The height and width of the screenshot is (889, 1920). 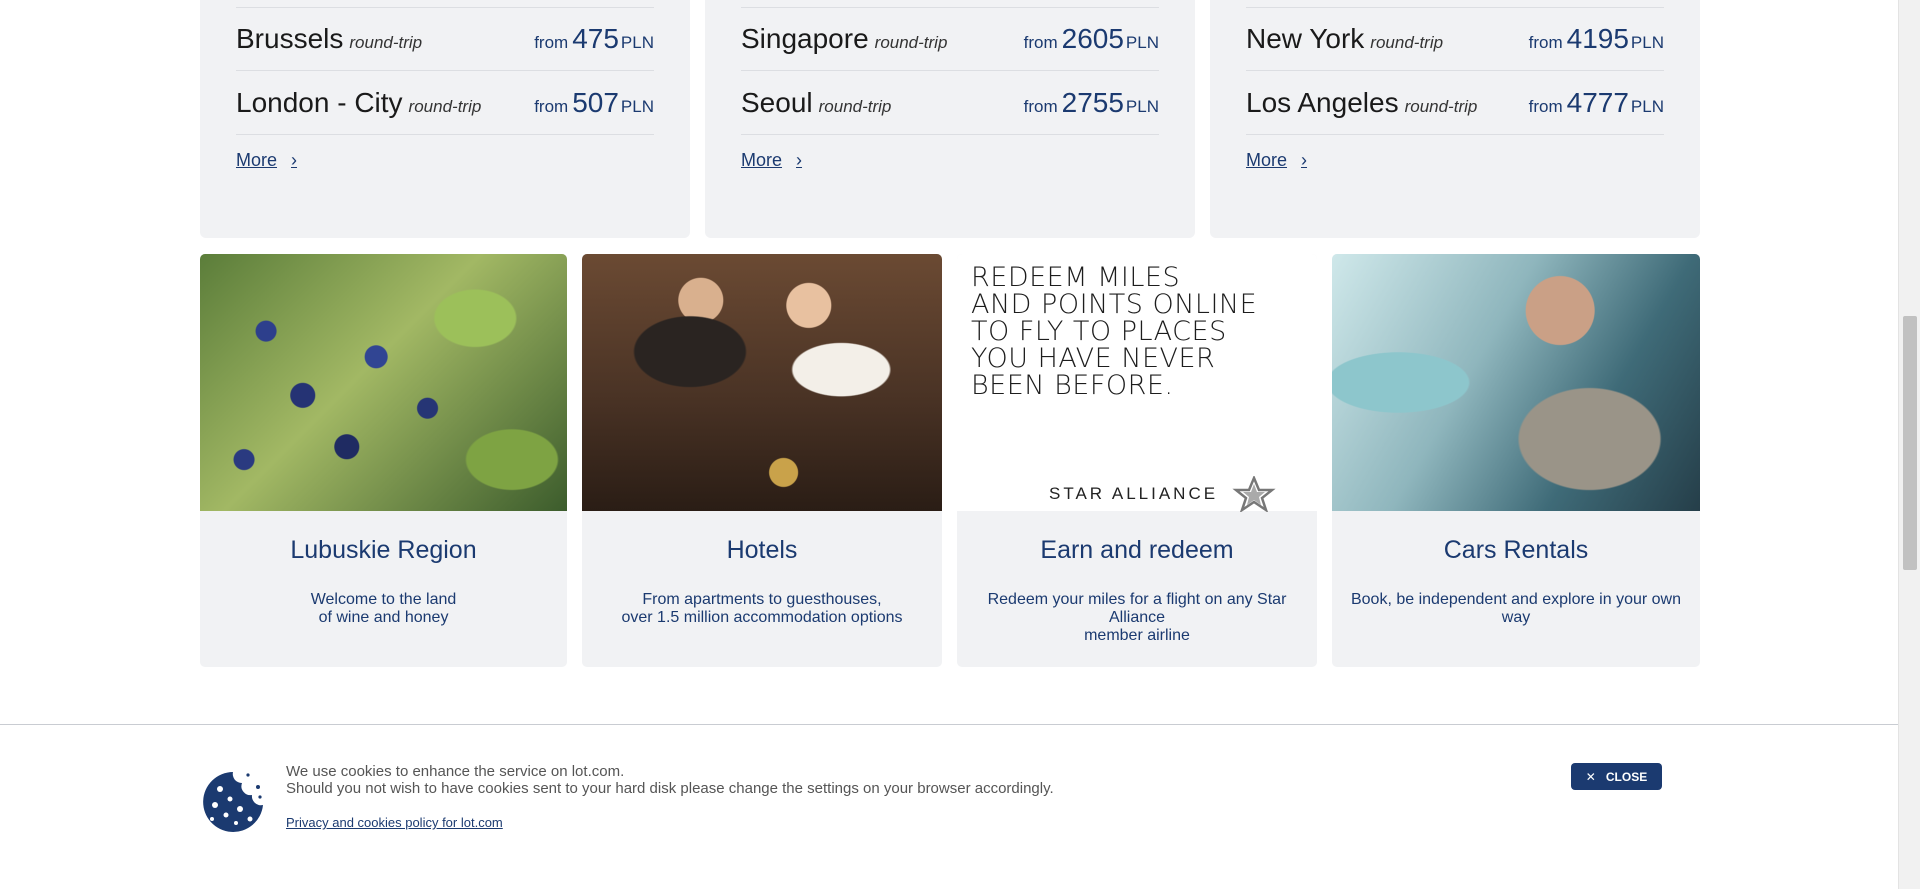 I want to click on price-value: 2605, so click(x=1092, y=38).